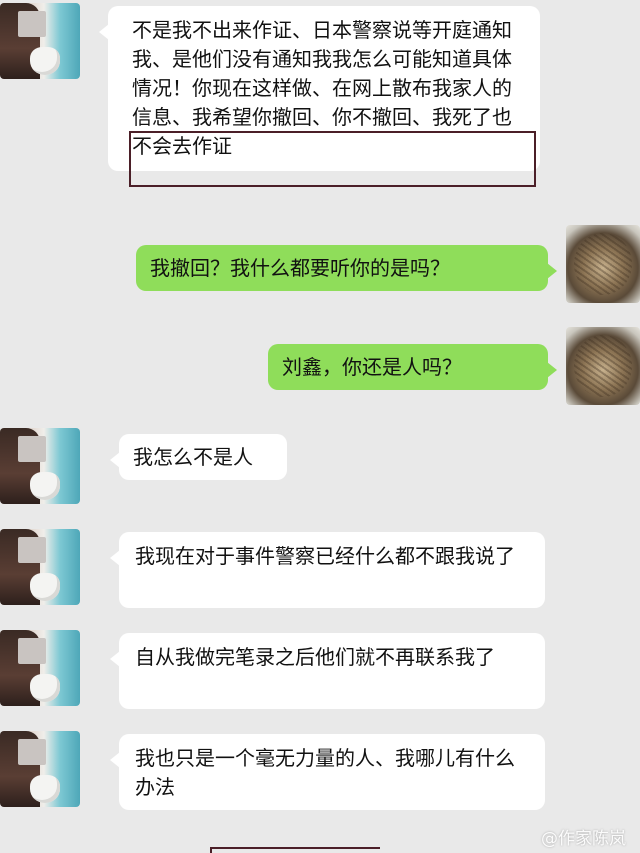  I want to click on message-bubble-4: 我怎么不是人, so click(198, 457).